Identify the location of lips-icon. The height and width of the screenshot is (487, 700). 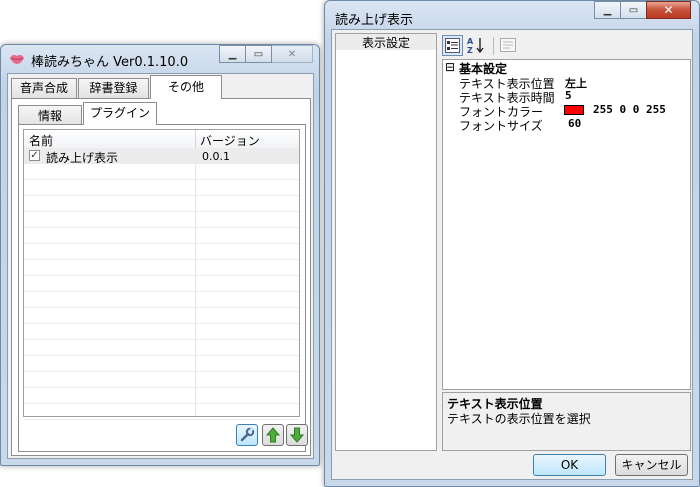
(17, 59).